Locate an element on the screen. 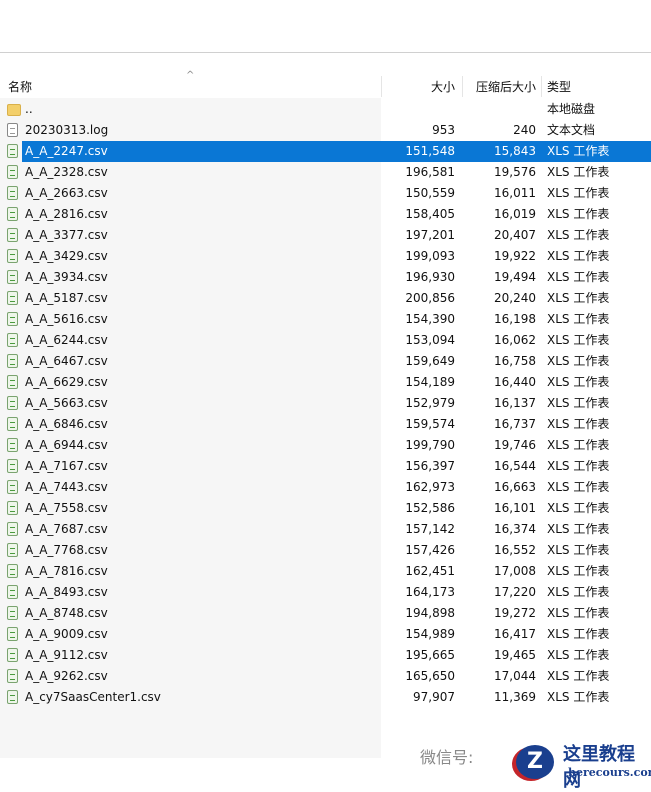  file-name: A_A_5663.csv is located at coordinates (66, 403).